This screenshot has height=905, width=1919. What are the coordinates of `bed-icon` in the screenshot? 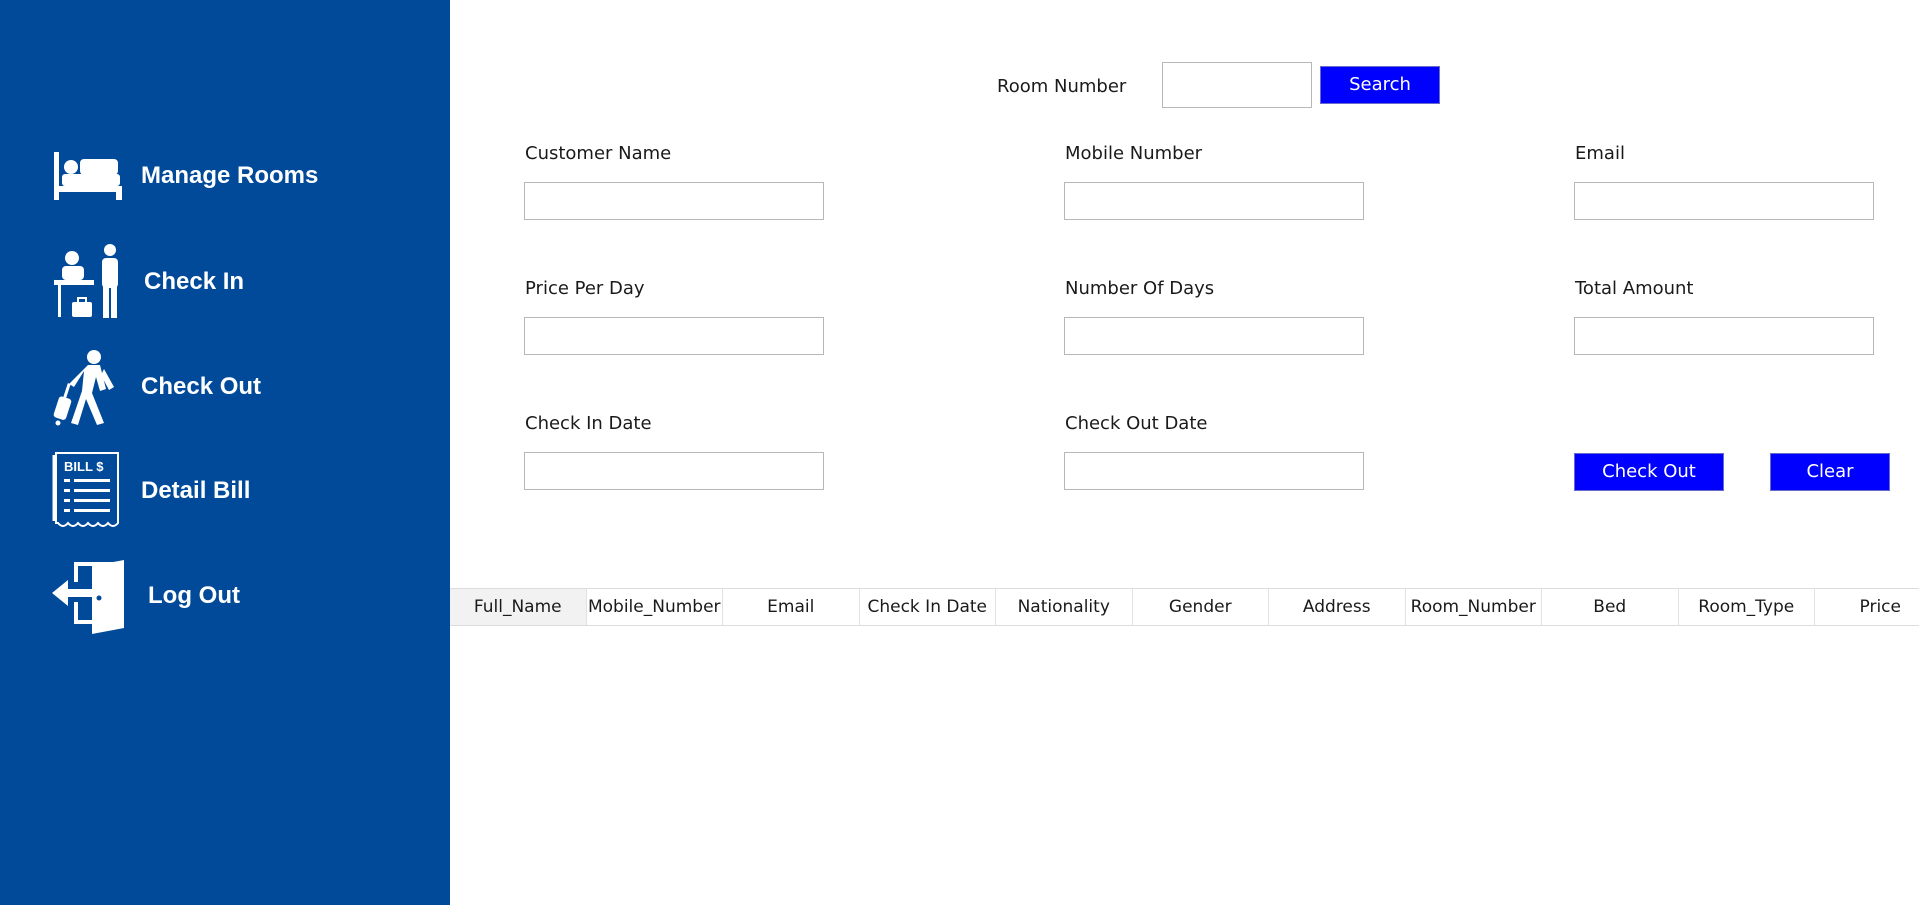 It's located at (88, 176).